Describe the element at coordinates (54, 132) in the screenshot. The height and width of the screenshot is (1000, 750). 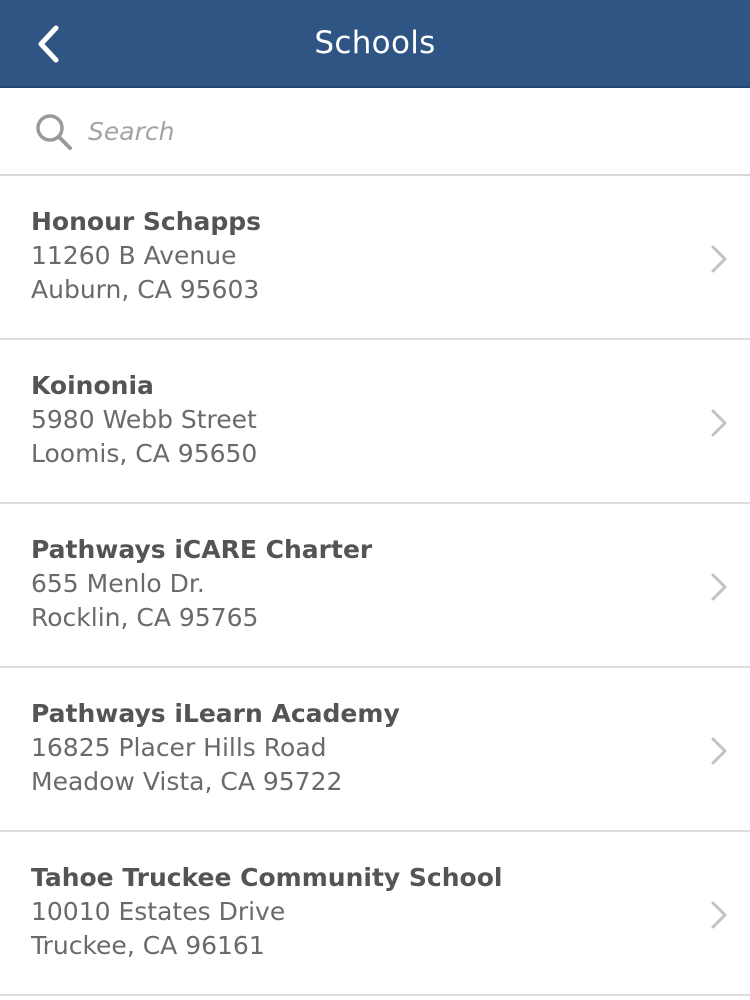
I see `search-icon` at that location.